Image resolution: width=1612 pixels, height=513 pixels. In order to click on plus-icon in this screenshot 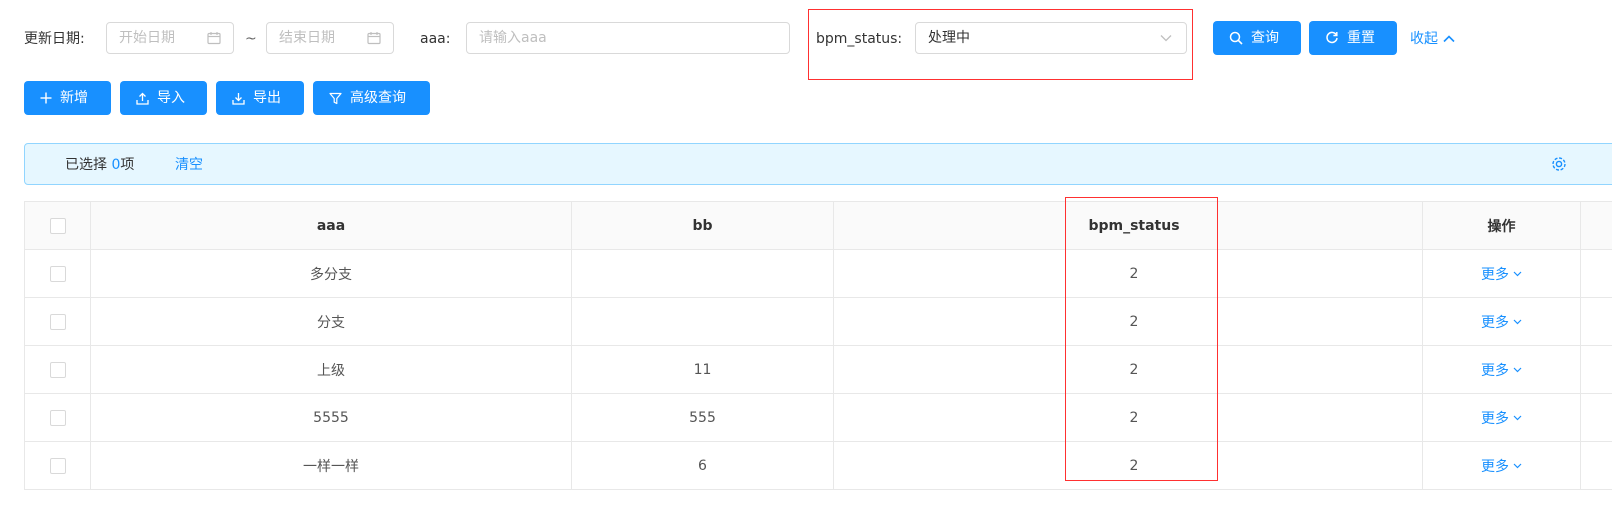, I will do `click(46, 98)`.